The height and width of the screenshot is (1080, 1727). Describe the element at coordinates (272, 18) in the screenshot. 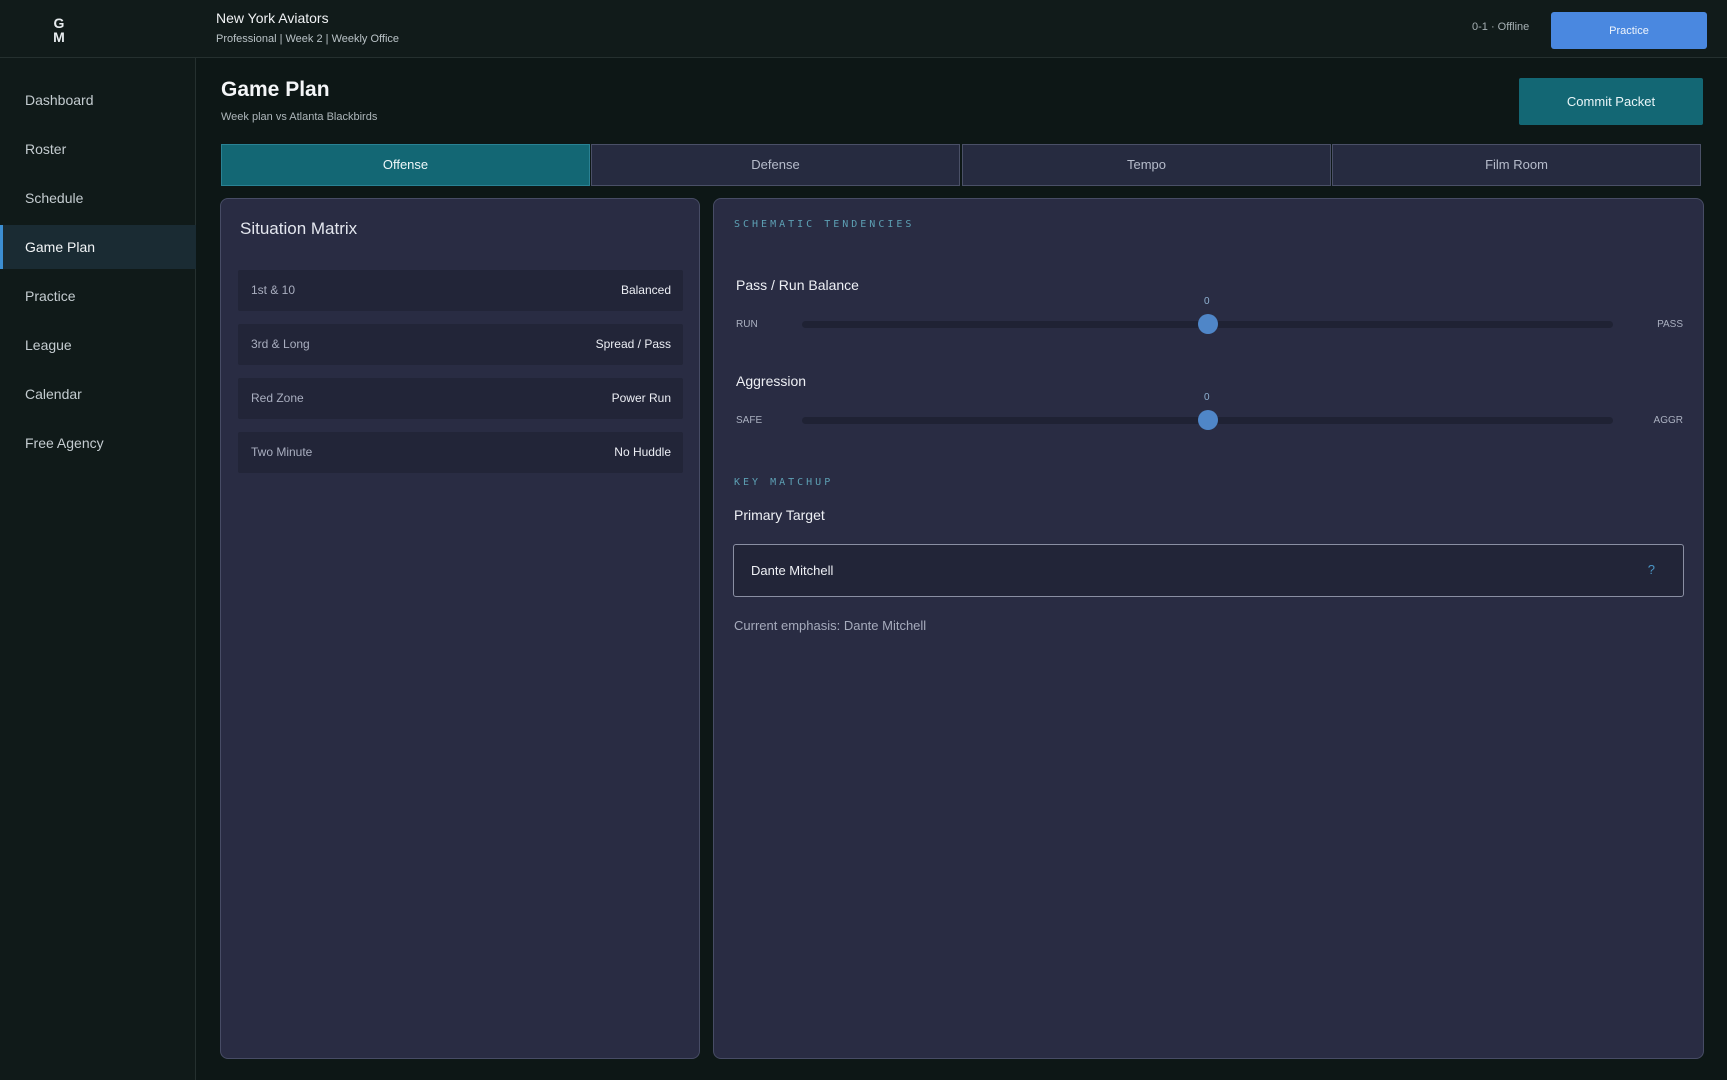

I see `team-name: New York Aviators` at that location.